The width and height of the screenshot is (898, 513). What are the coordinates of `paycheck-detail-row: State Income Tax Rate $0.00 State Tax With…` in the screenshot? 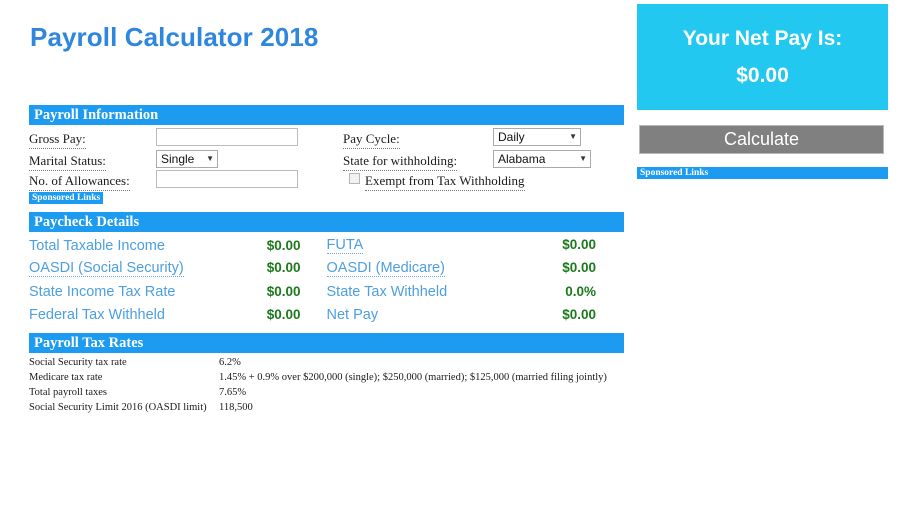 It's located at (326, 291).